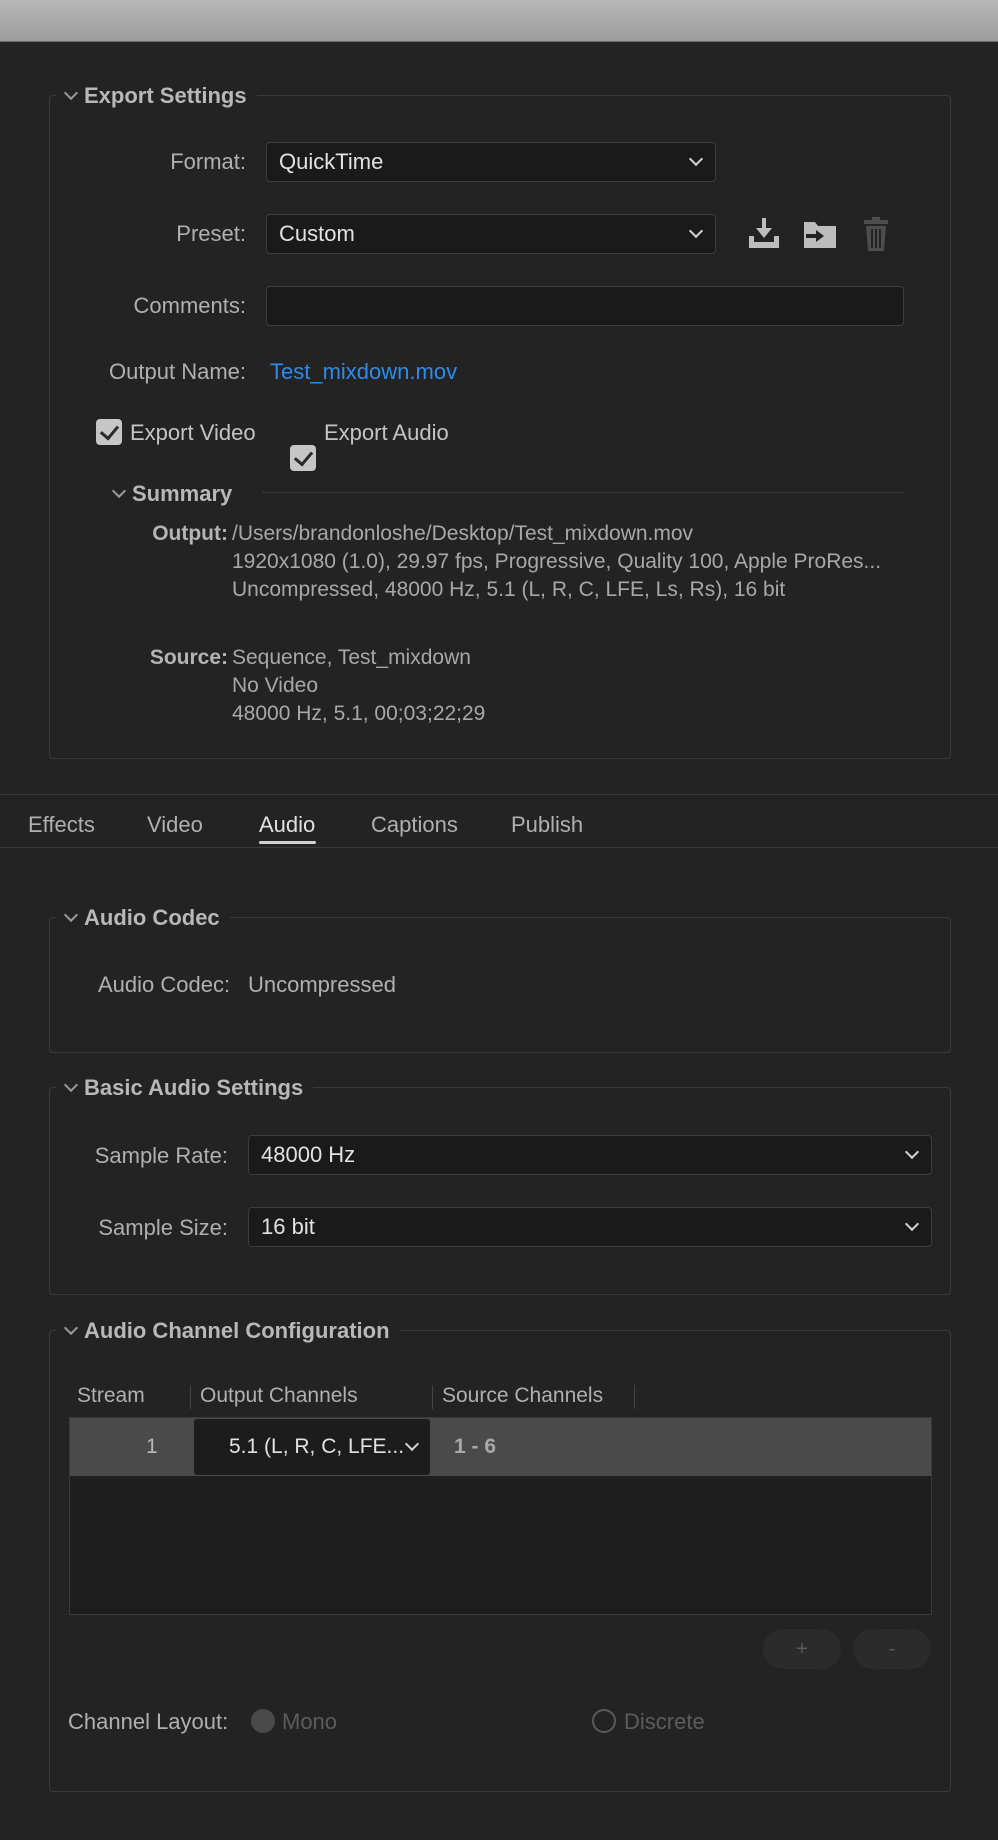 This screenshot has width=998, height=1840. What do you see at coordinates (820, 234) in the screenshot?
I see `import-preset-icon` at bounding box center [820, 234].